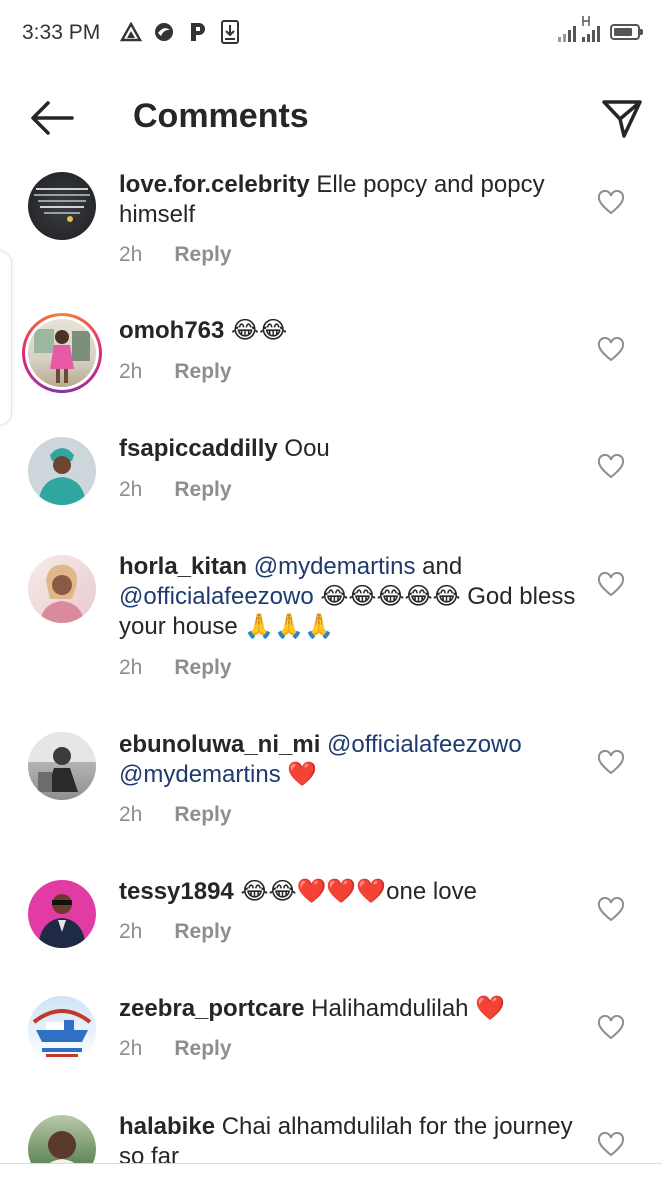 The height and width of the screenshot is (1186, 662). I want to click on arrow-left-icon, so click(52, 118).